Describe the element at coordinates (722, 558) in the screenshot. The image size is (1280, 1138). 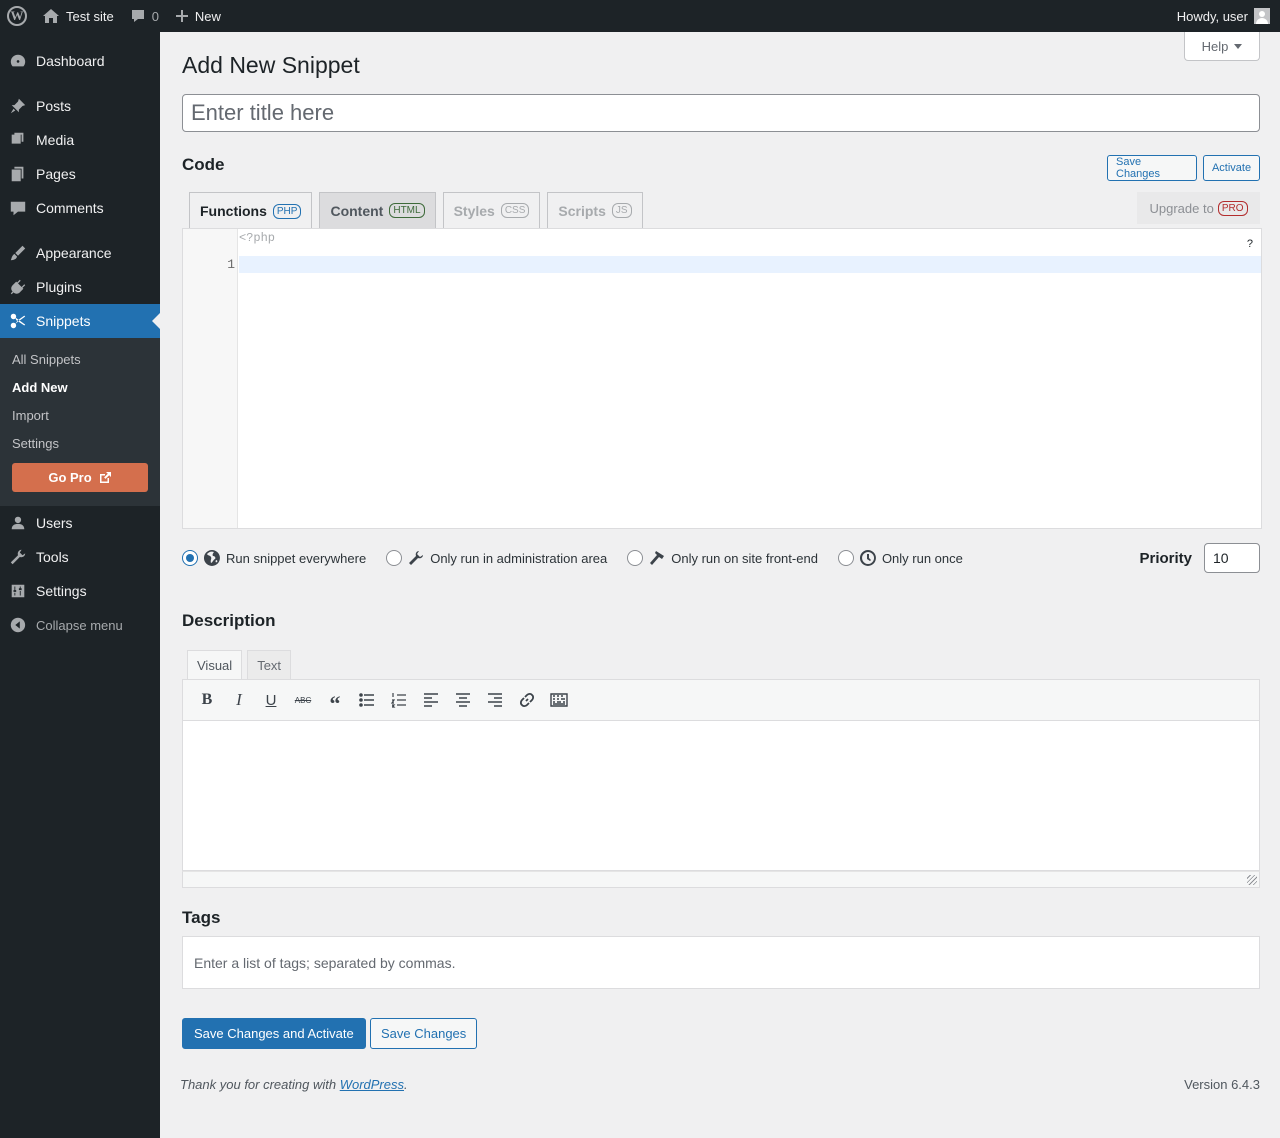
I see `scope-frontend: Only run on site front-end` at that location.